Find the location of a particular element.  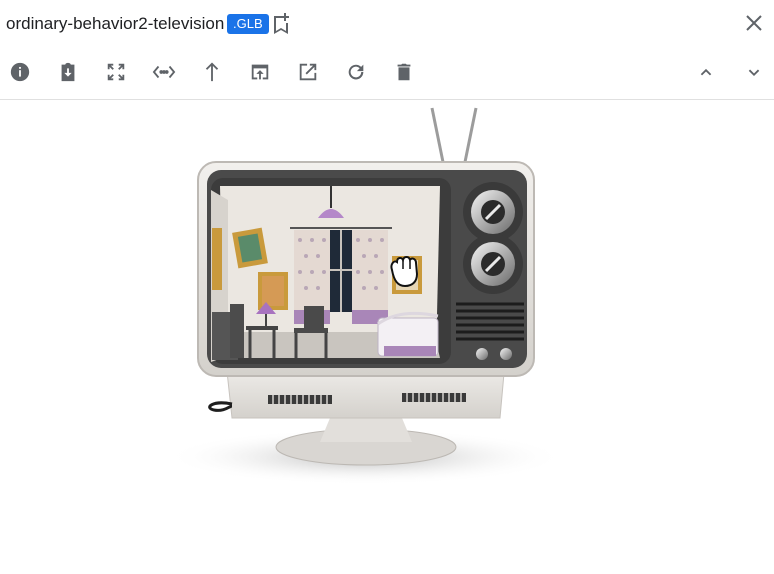

info-icon is located at coordinates (20, 72).